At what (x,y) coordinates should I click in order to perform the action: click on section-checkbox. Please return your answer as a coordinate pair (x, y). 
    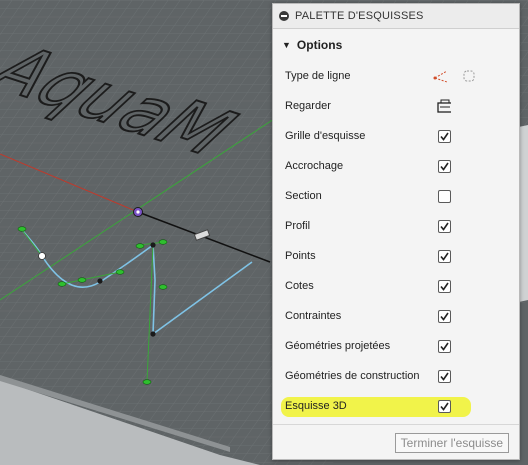
    Looking at the image, I should click on (444, 196).